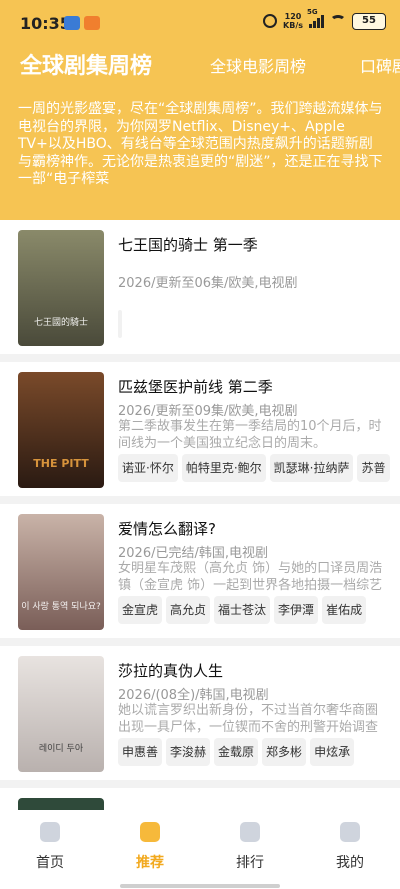 The image size is (400, 889). What do you see at coordinates (200, 23) in the screenshot?
I see `status-bar: 10:35 120 KB/s 5G 55` at bounding box center [200, 23].